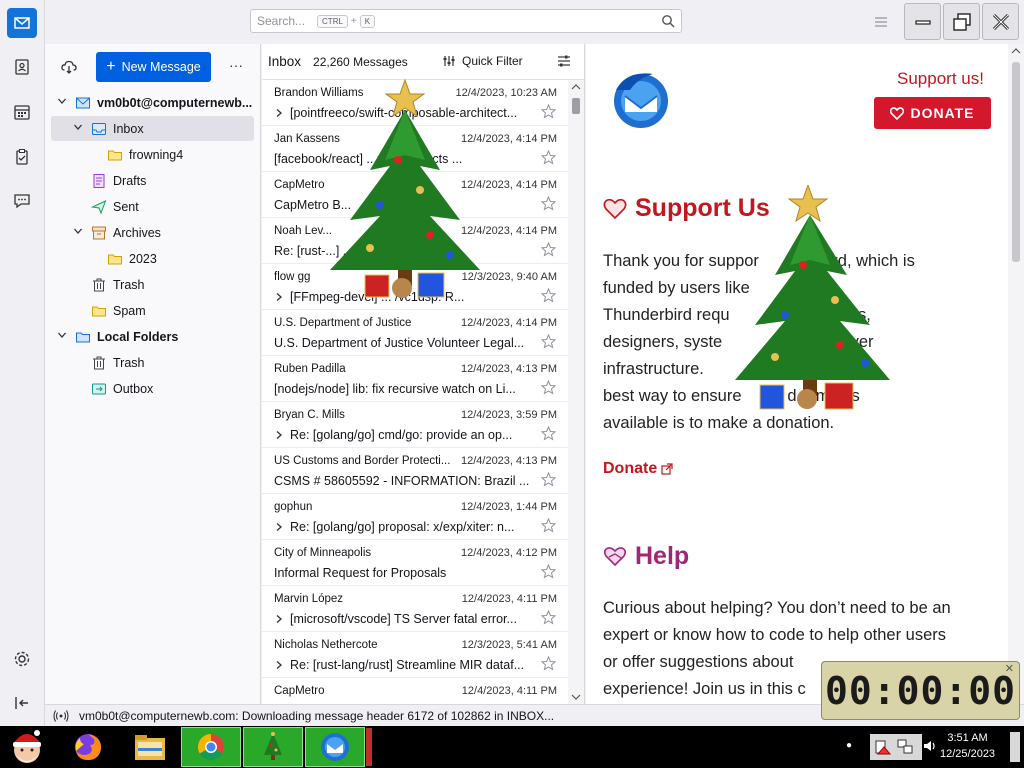 The height and width of the screenshot is (768, 1024). Describe the element at coordinates (508, 461) in the screenshot. I see `message-date: 12/4/2023, 4:13 PM` at that location.